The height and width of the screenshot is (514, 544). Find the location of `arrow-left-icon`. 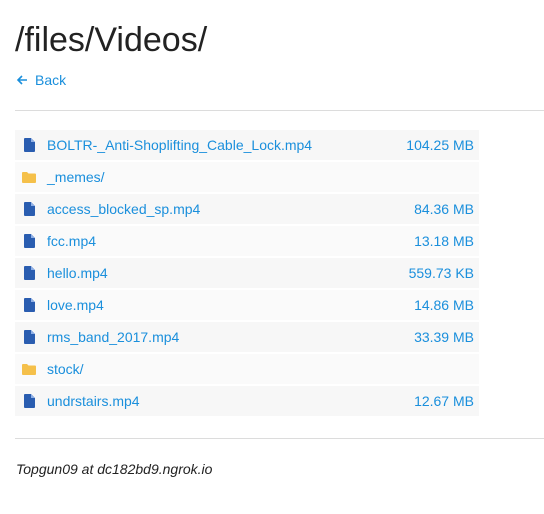

arrow-left-icon is located at coordinates (21, 80).